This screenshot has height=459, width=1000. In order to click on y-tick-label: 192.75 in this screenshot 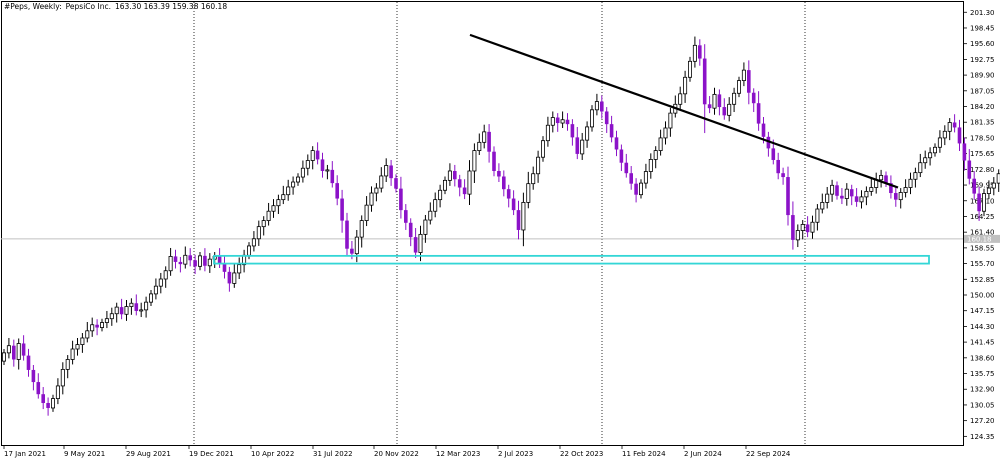, I will do `click(982, 60)`.